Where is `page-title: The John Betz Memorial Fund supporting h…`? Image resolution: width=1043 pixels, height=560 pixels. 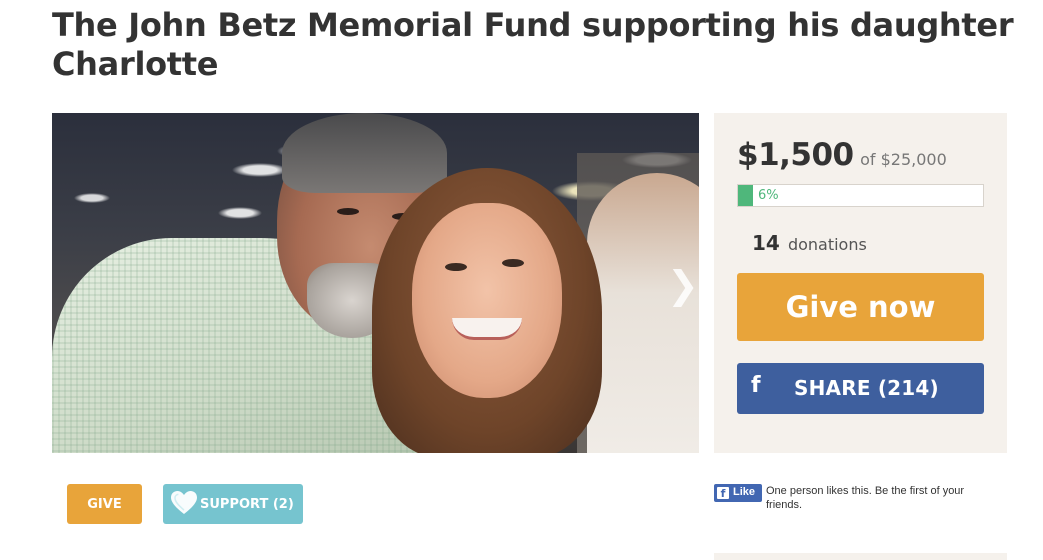 page-title: The John Betz Memorial Fund supporting h… is located at coordinates (533, 44).